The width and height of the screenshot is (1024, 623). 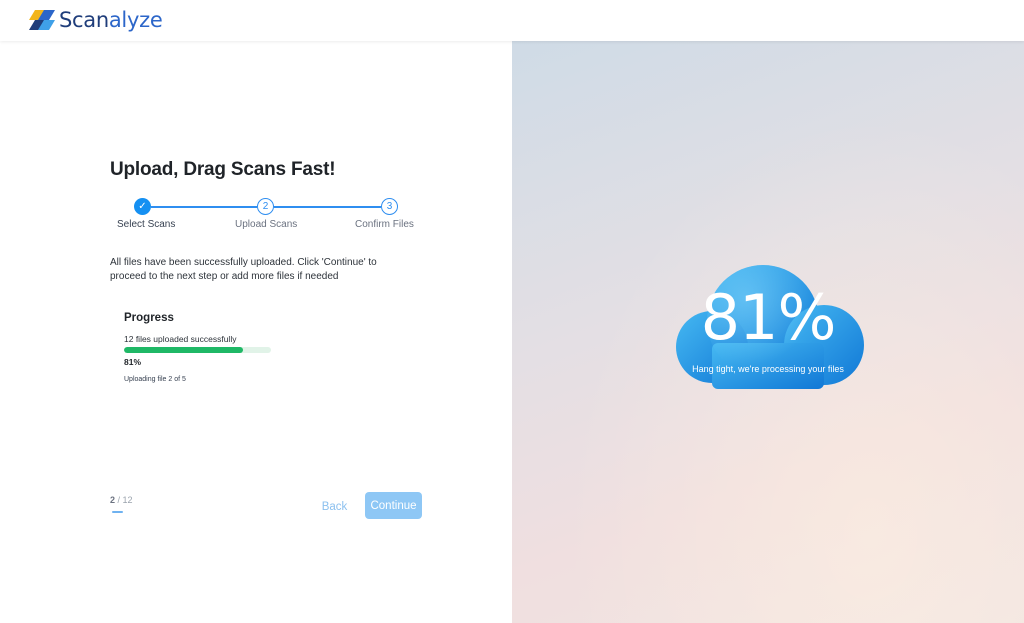 I want to click on progress-status: 12 files uploaded successfully, so click(x=180, y=339).